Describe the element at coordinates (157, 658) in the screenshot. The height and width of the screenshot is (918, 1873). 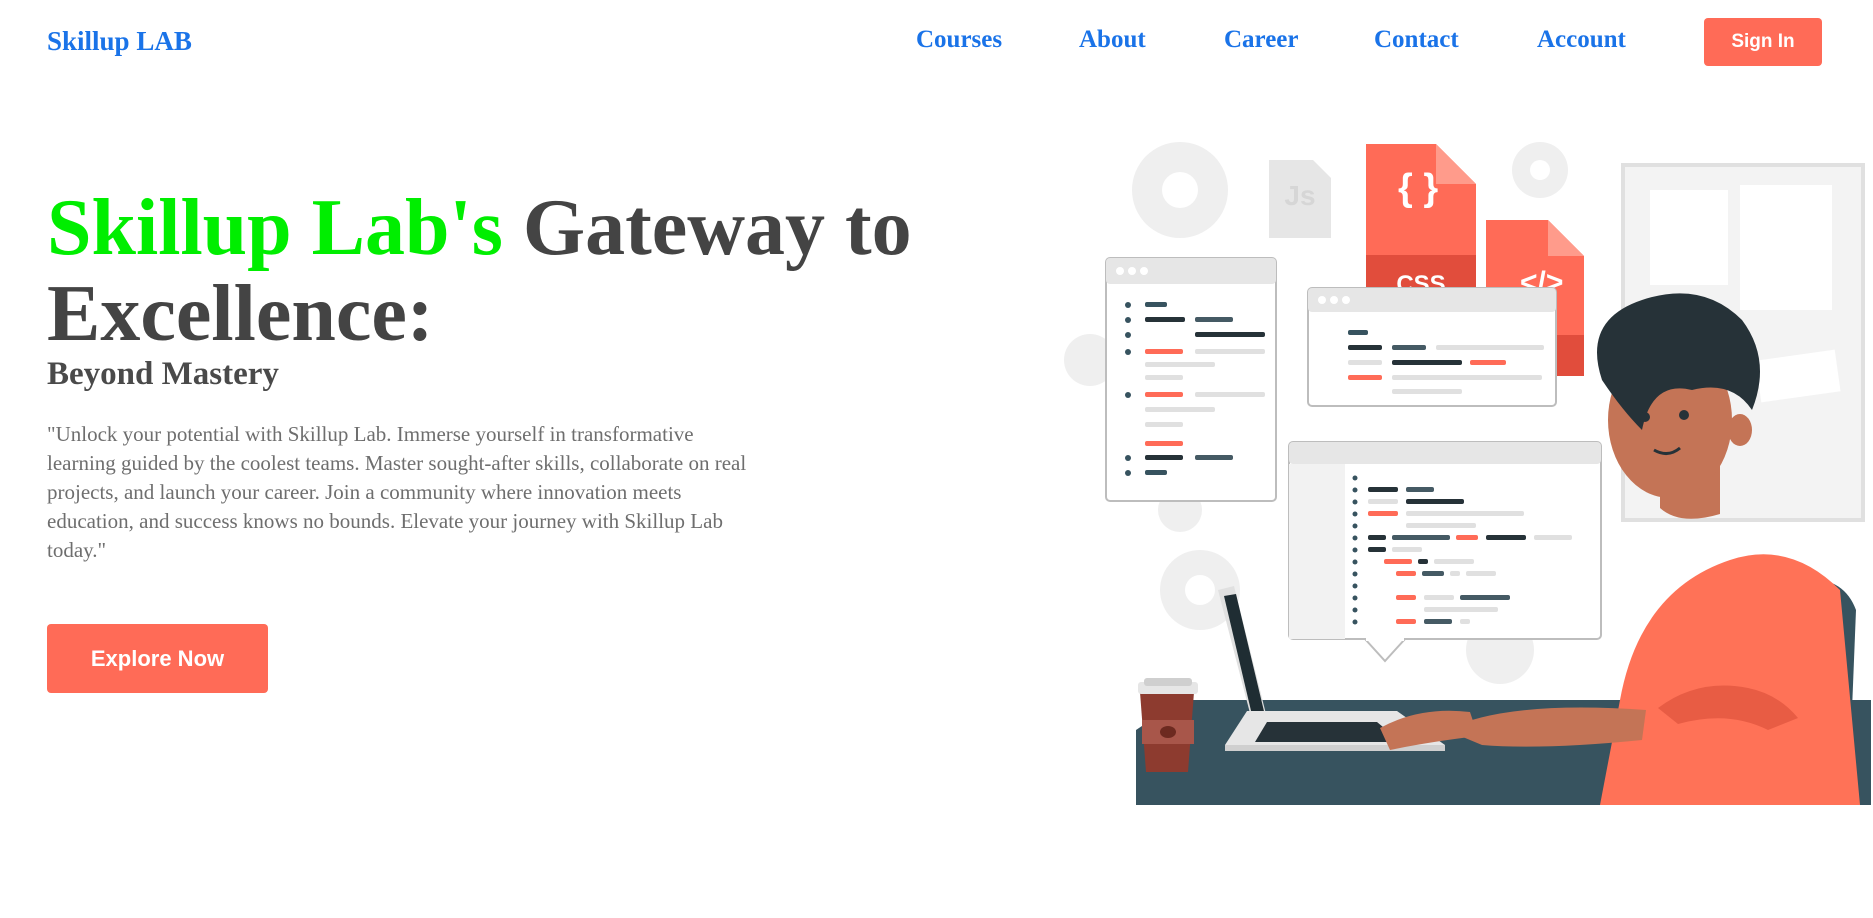
I see `explore-now-button: Explore Now` at that location.